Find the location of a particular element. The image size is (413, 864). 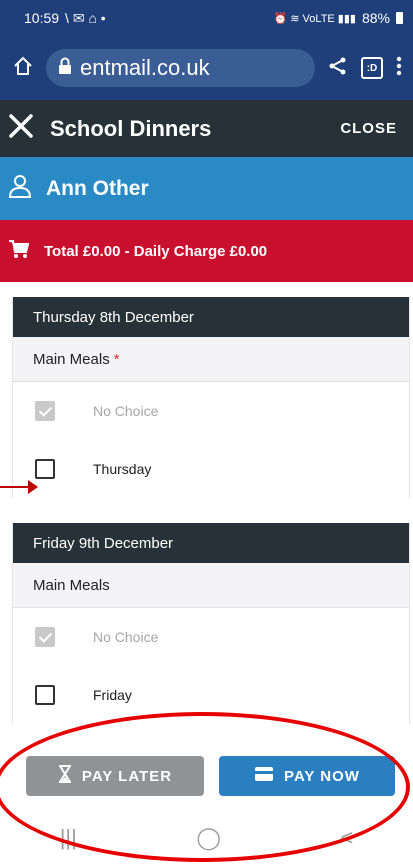

credit-card-icon is located at coordinates (264, 776).